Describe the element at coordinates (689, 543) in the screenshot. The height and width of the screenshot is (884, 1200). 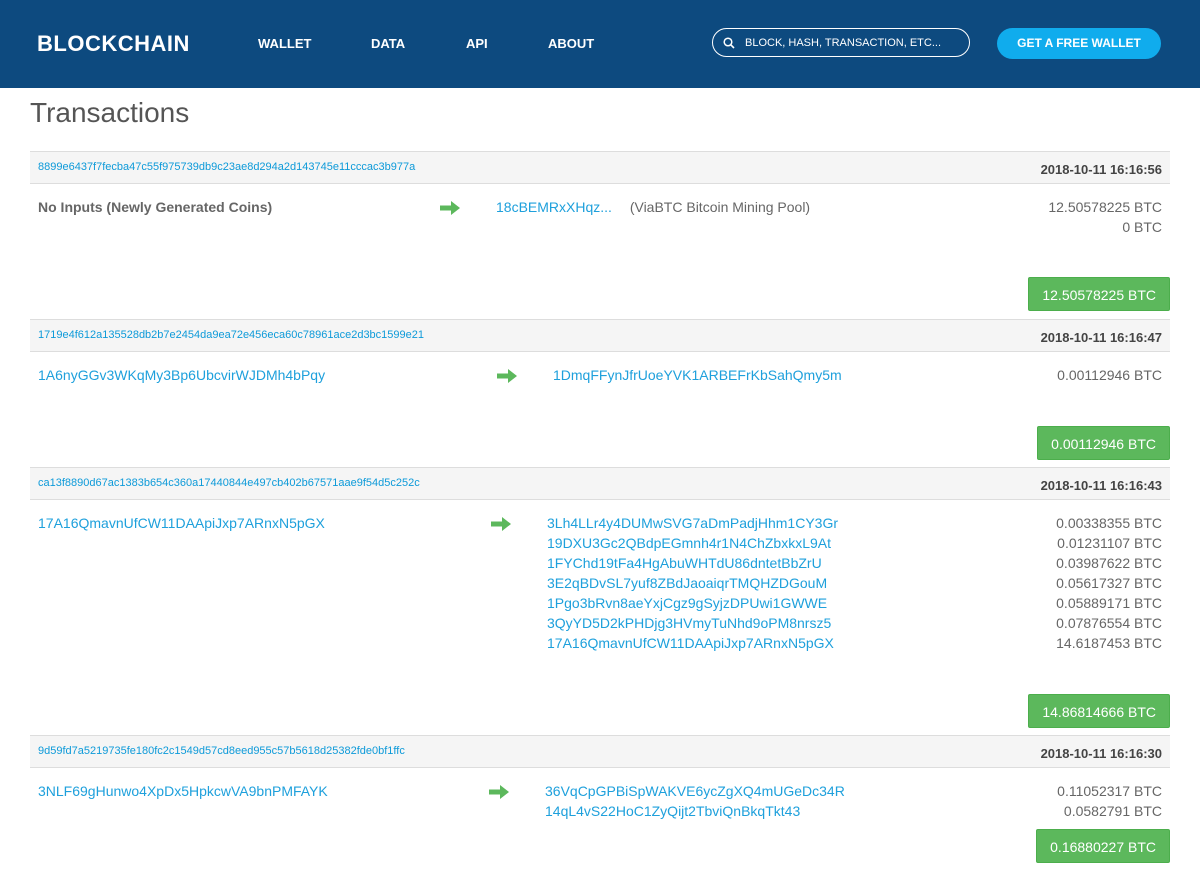
I see `output-address-link: 19DXU3Gc2QBdpEGmnh4r1N4ChZbxkxL9At` at that location.